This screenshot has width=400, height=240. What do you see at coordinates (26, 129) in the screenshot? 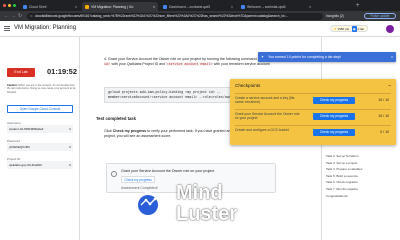
I see `username-value: student-01-8b5b9f98e0a4` at bounding box center [26, 129].